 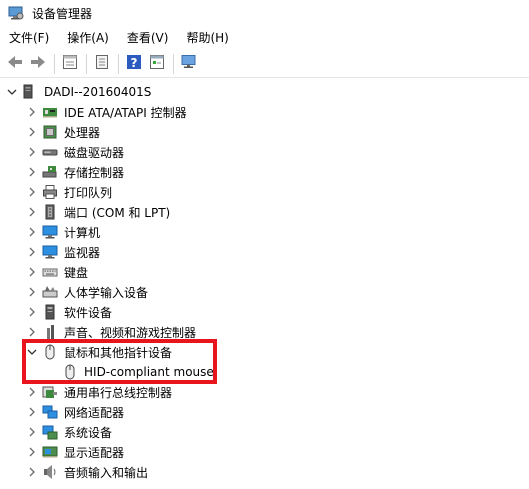 I want to click on root-computer-icon, so click(x=30, y=92).